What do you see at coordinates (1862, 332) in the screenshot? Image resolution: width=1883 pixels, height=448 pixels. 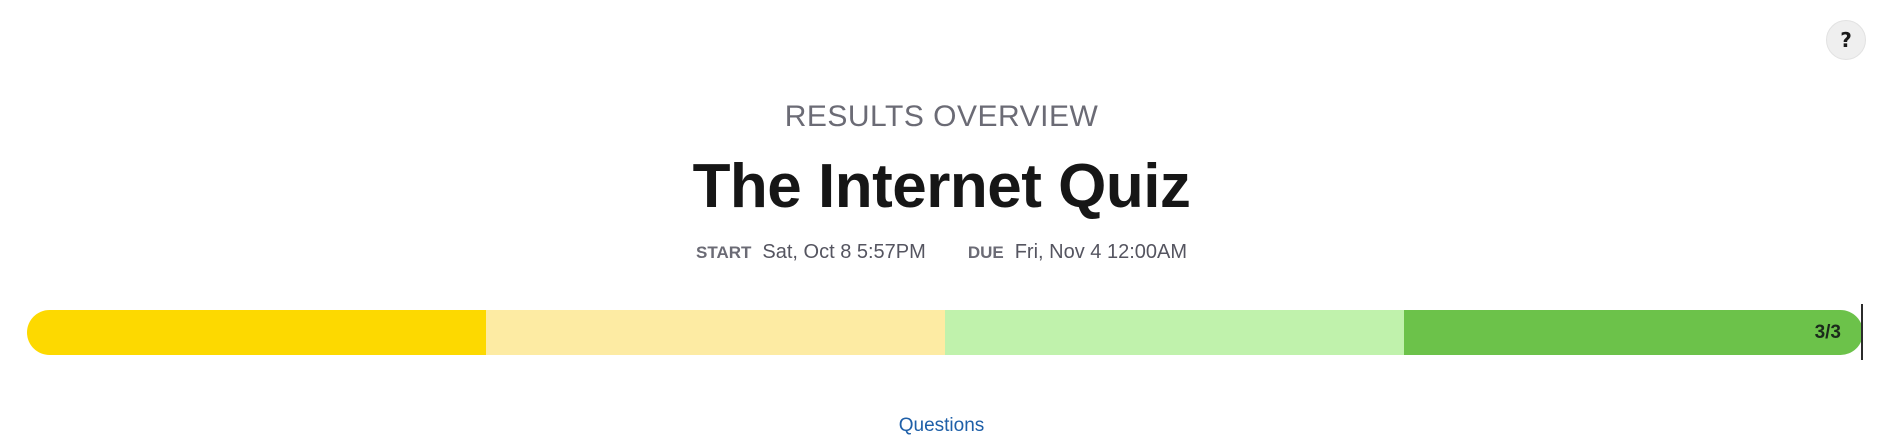 I see `progress-end-marker` at bounding box center [1862, 332].